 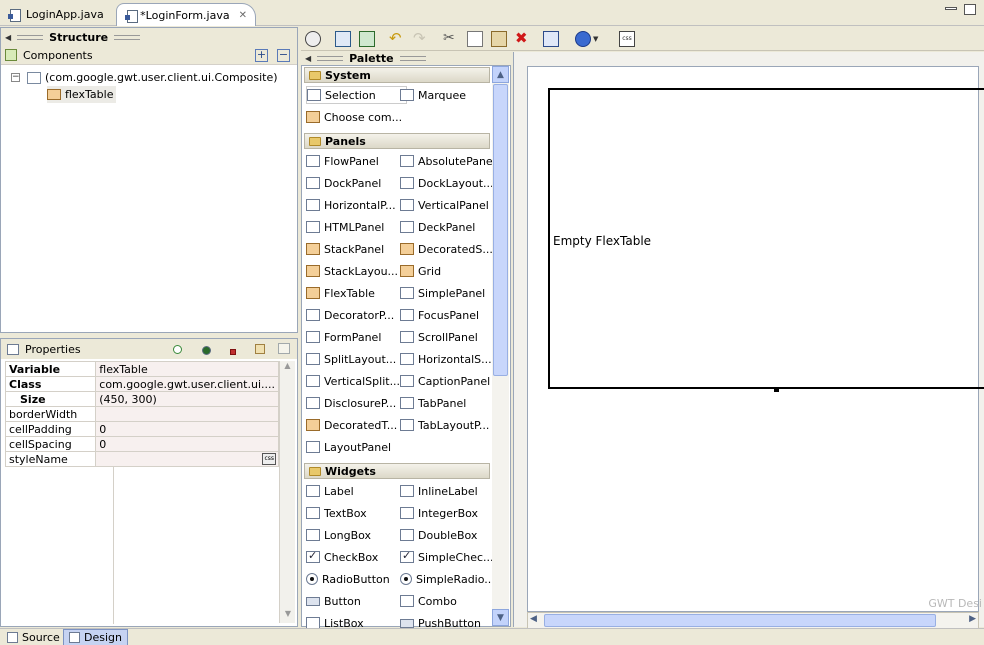 What do you see at coordinates (397, 39) in the screenshot?
I see `undo-icon: ↶` at bounding box center [397, 39].